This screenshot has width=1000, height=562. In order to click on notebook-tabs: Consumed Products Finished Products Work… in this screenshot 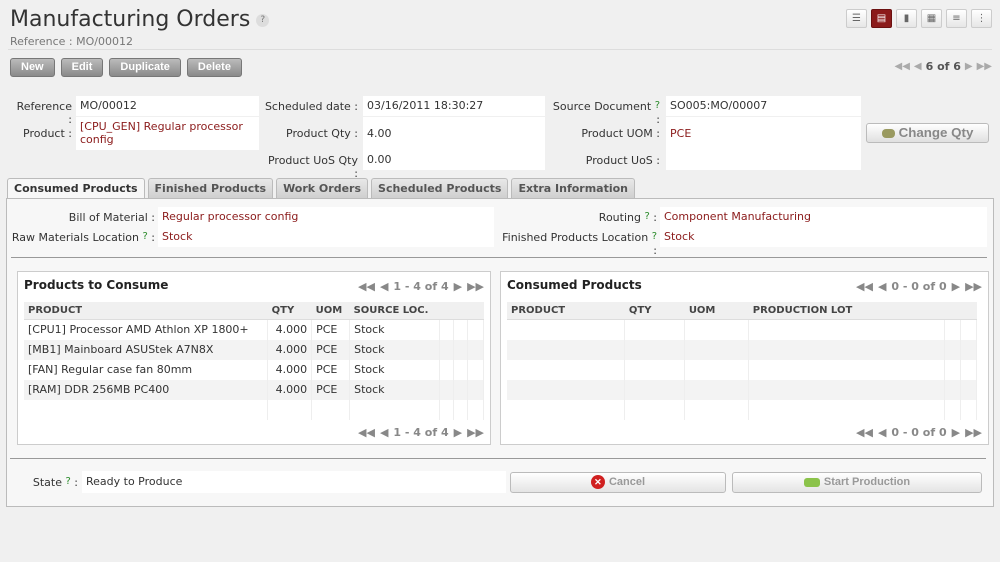, I will do `click(321, 188)`.